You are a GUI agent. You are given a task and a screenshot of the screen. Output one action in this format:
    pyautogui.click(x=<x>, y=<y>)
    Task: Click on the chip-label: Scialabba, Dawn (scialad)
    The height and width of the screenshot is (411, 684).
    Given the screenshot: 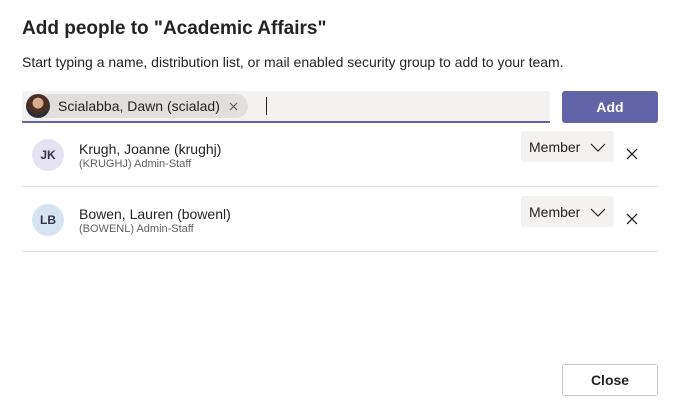 What is the action you would take?
    pyautogui.click(x=139, y=106)
    